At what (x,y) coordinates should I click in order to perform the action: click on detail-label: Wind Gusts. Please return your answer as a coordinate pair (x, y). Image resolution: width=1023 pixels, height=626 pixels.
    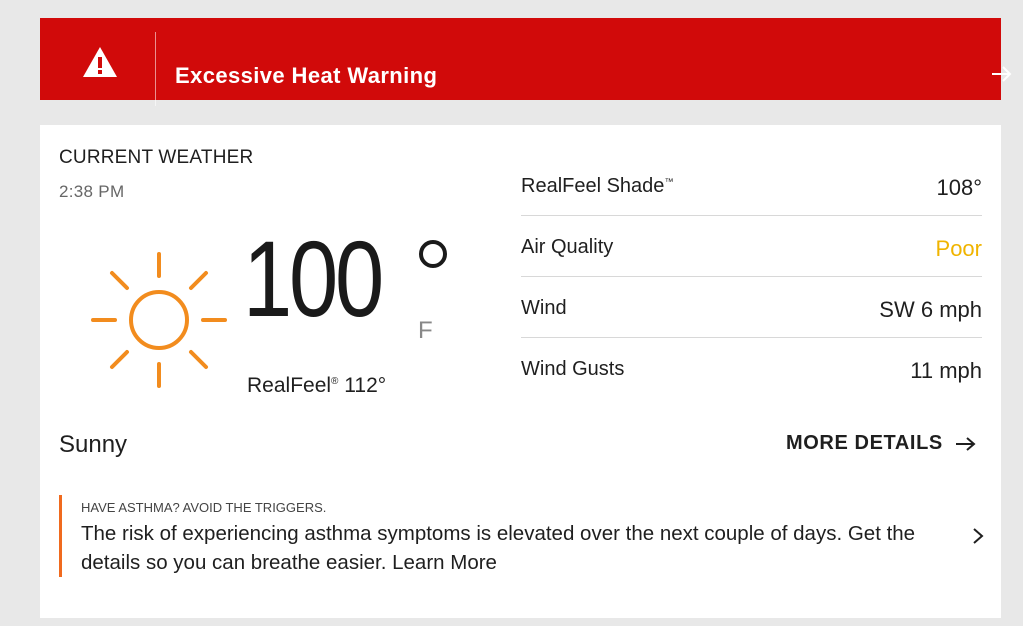
    Looking at the image, I should click on (573, 369).